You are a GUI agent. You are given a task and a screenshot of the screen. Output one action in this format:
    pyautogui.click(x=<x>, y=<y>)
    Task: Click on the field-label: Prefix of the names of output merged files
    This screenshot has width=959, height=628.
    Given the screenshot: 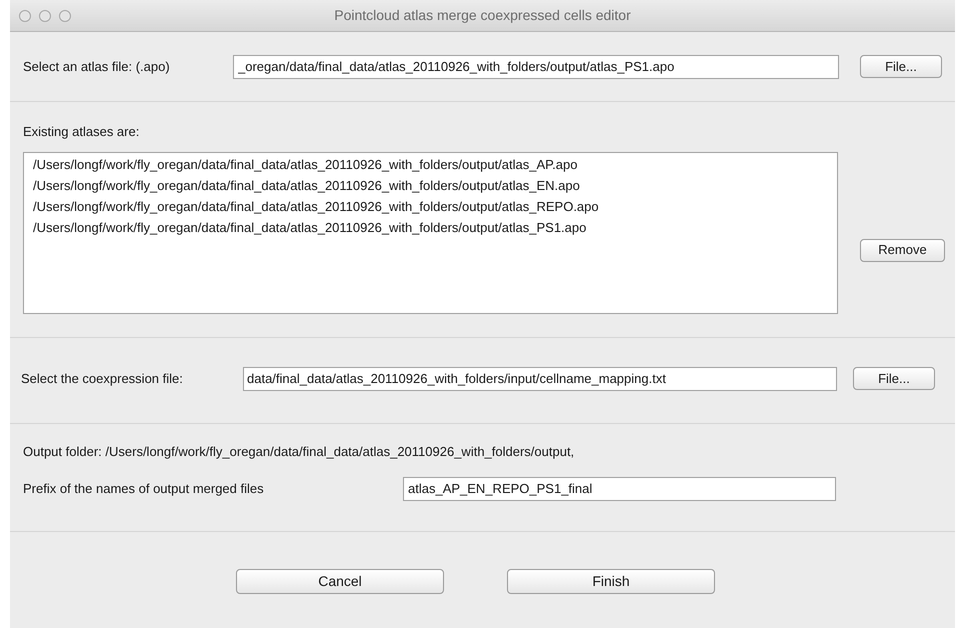 What is the action you would take?
    pyautogui.click(x=144, y=489)
    